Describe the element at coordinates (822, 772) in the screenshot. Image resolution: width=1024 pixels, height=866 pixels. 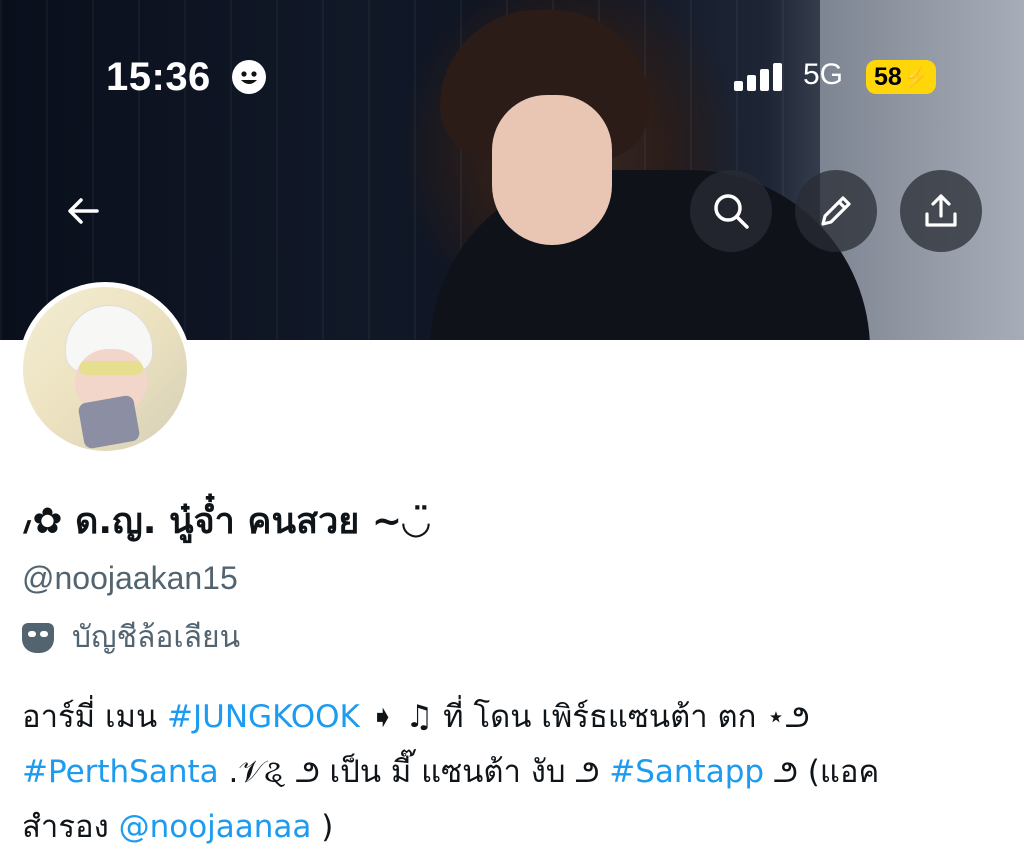
I see `bio-text: ౨ (แอค` at that location.